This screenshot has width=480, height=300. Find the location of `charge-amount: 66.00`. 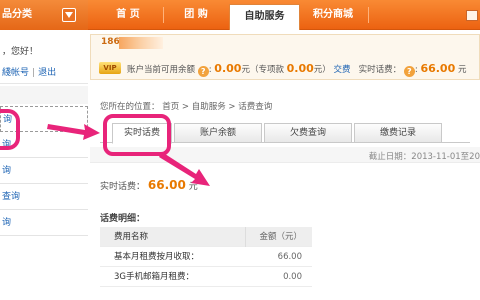

charge-amount: 66.00 is located at coordinates (438, 68).